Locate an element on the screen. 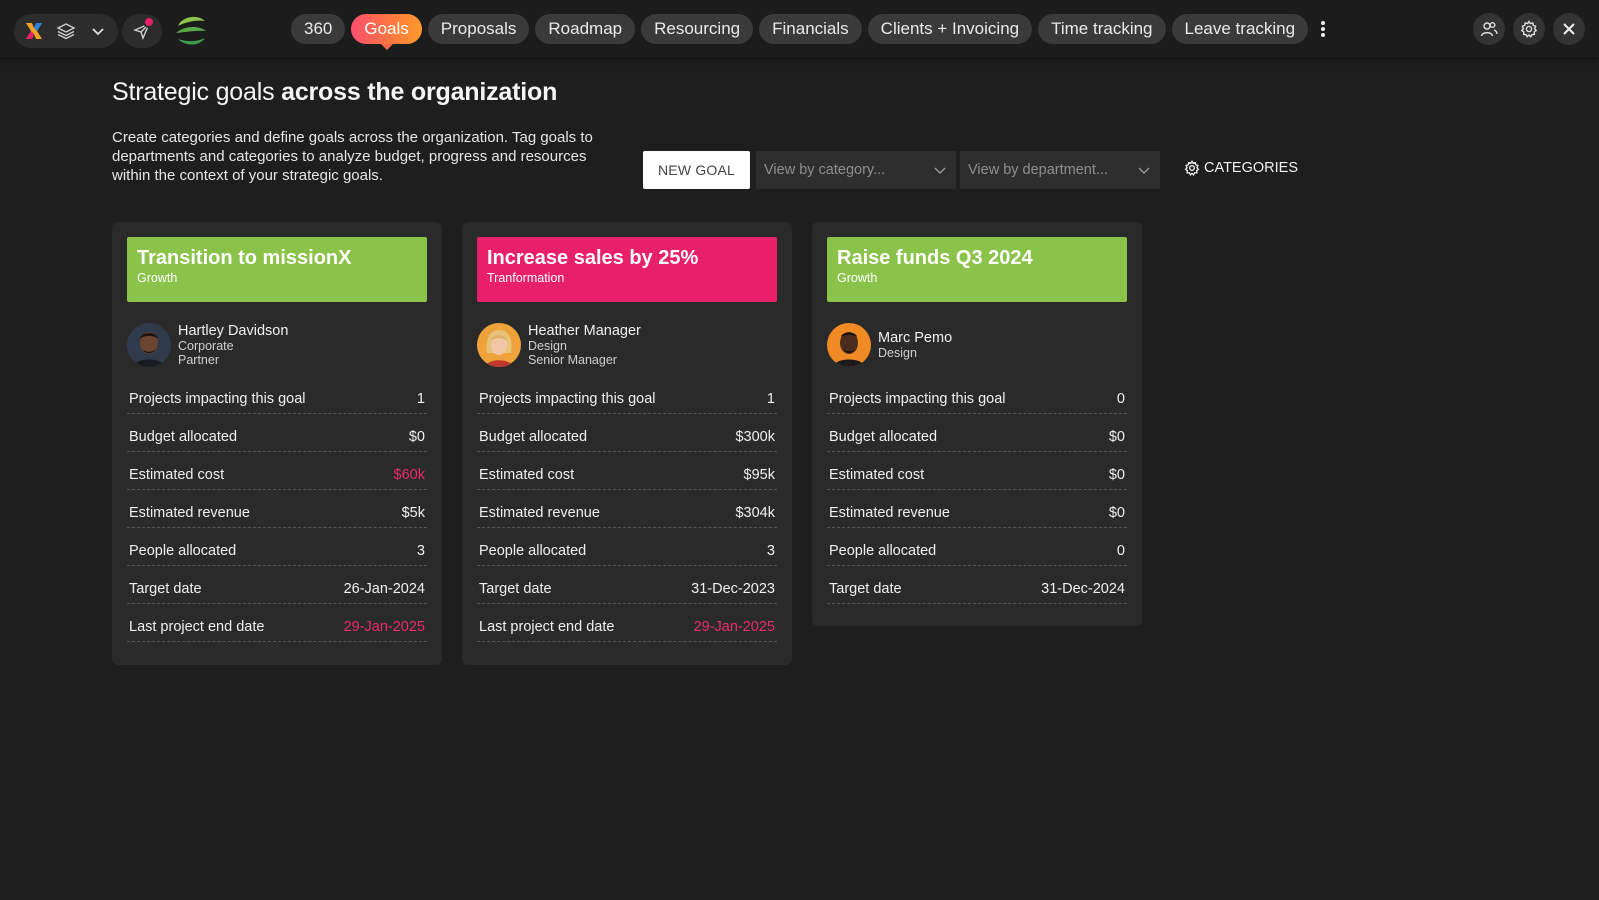 This screenshot has height=900, width=1599. layers-icon is located at coordinates (66, 31).